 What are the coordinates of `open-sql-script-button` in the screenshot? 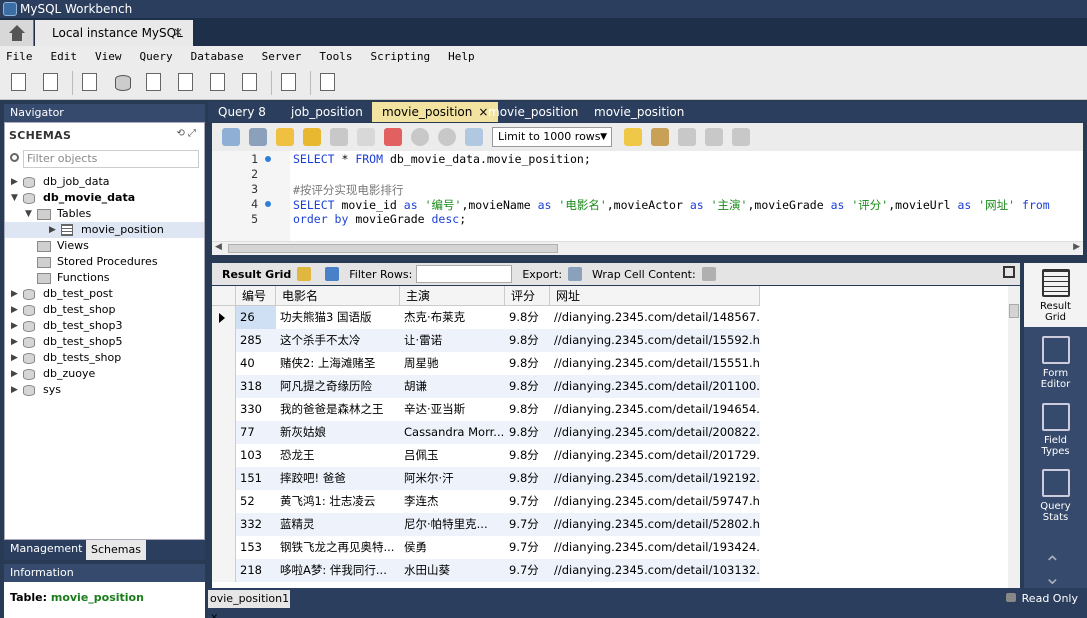 It's located at (52, 83).